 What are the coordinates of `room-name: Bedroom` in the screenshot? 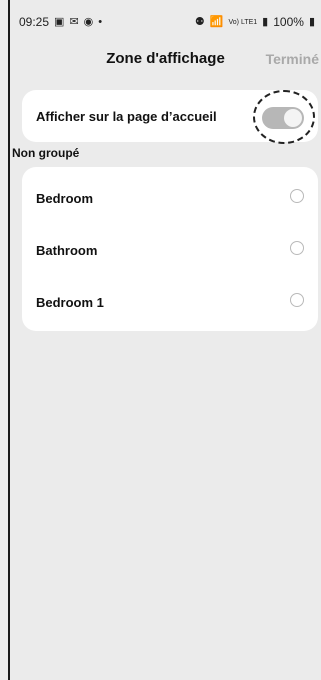 It's located at (65, 198).